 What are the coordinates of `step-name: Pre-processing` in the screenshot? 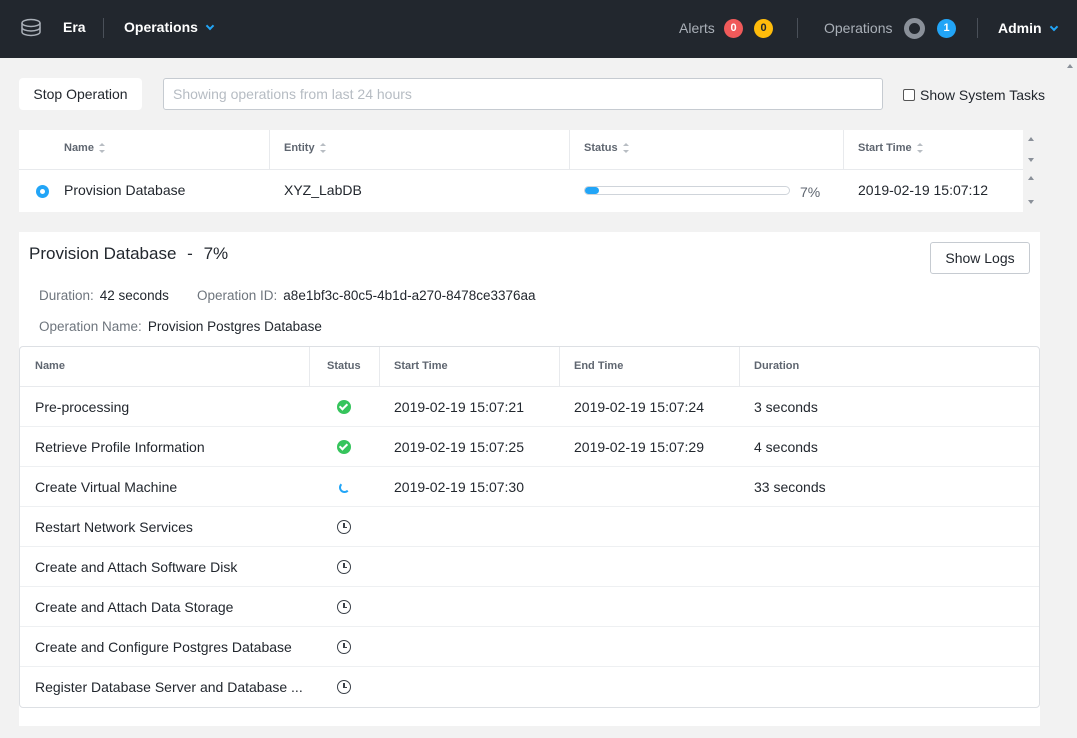 It's located at (82, 407).